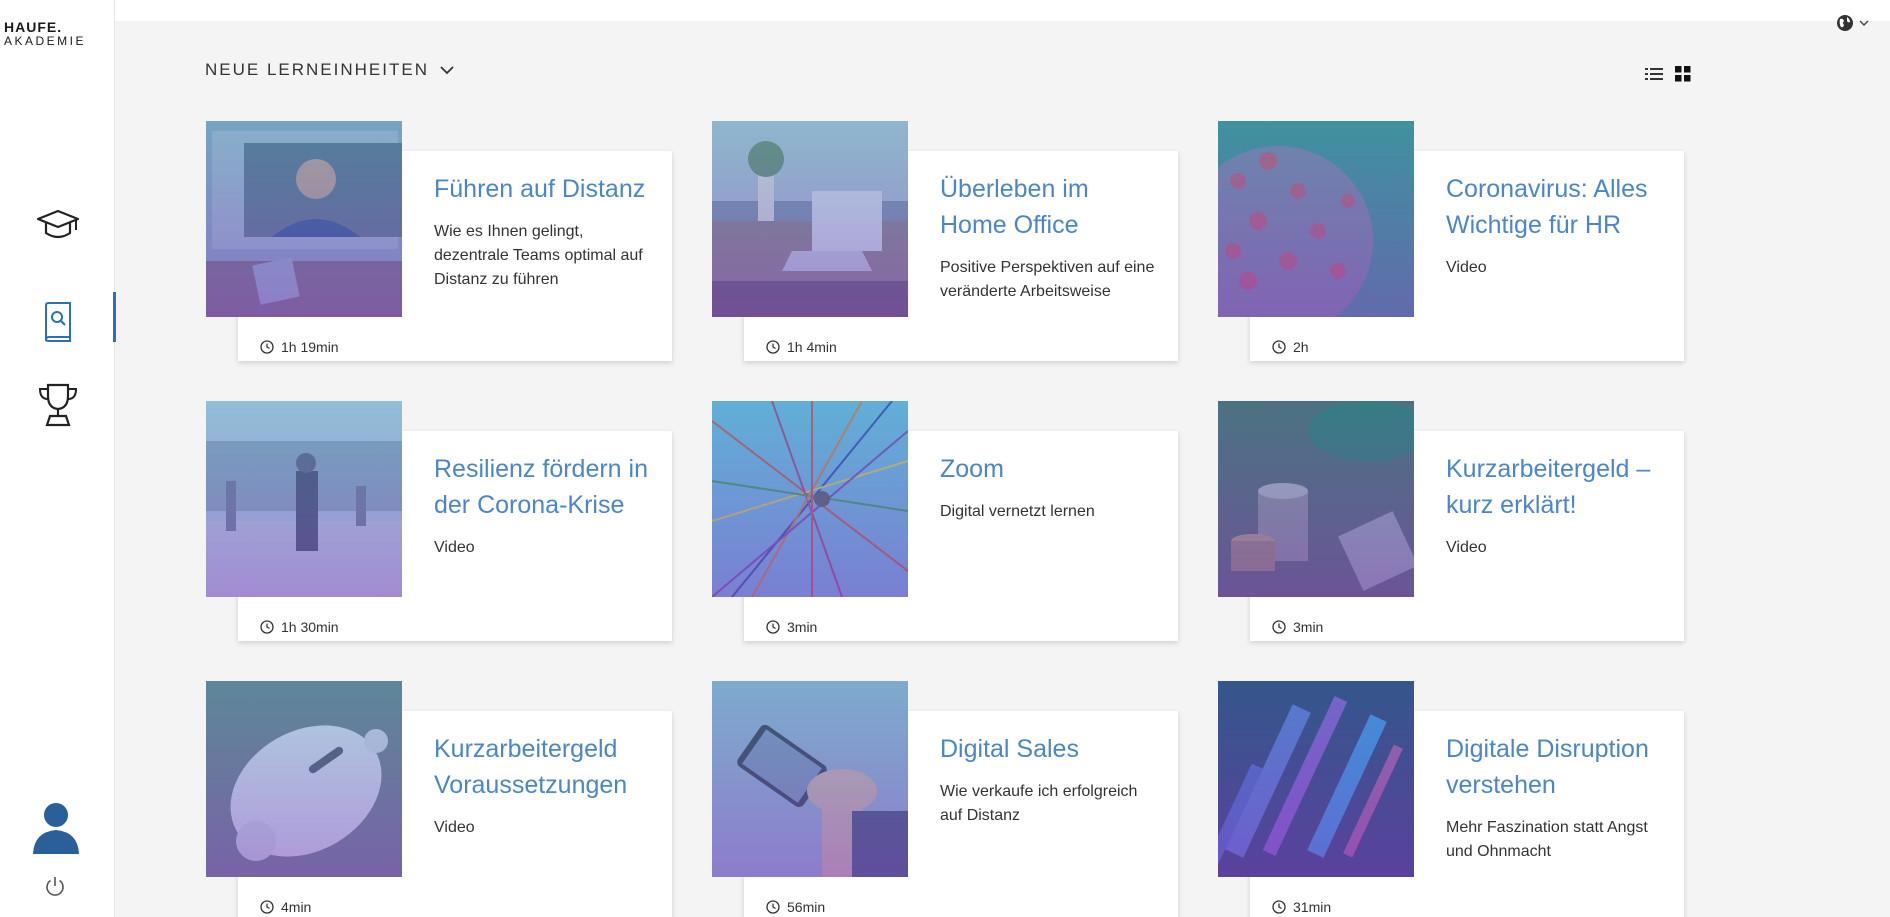 The width and height of the screenshot is (1890, 917). What do you see at coordinates (1301, 347) in the screenshot?
I see `duration-label: 2h` at bounding box center [1301, 347].